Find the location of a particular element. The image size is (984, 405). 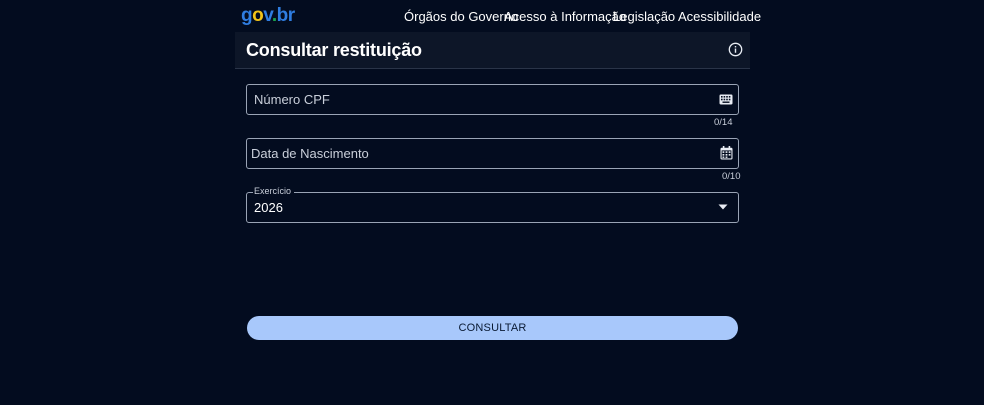

nav-link-acesso-informacao: Acesso à Informação is located at coordinates (565, 16).